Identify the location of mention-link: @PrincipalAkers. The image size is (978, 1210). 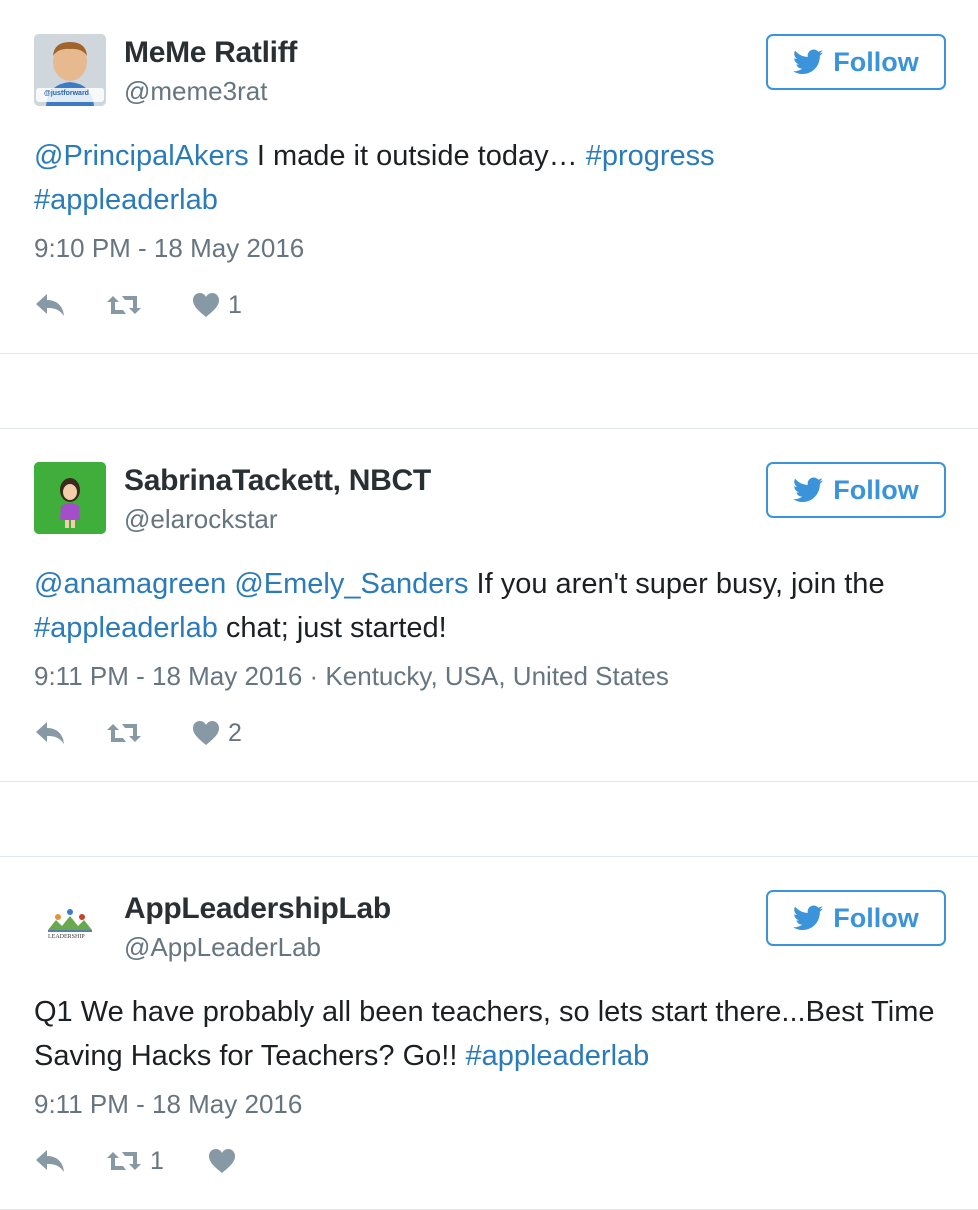
(141, 156).